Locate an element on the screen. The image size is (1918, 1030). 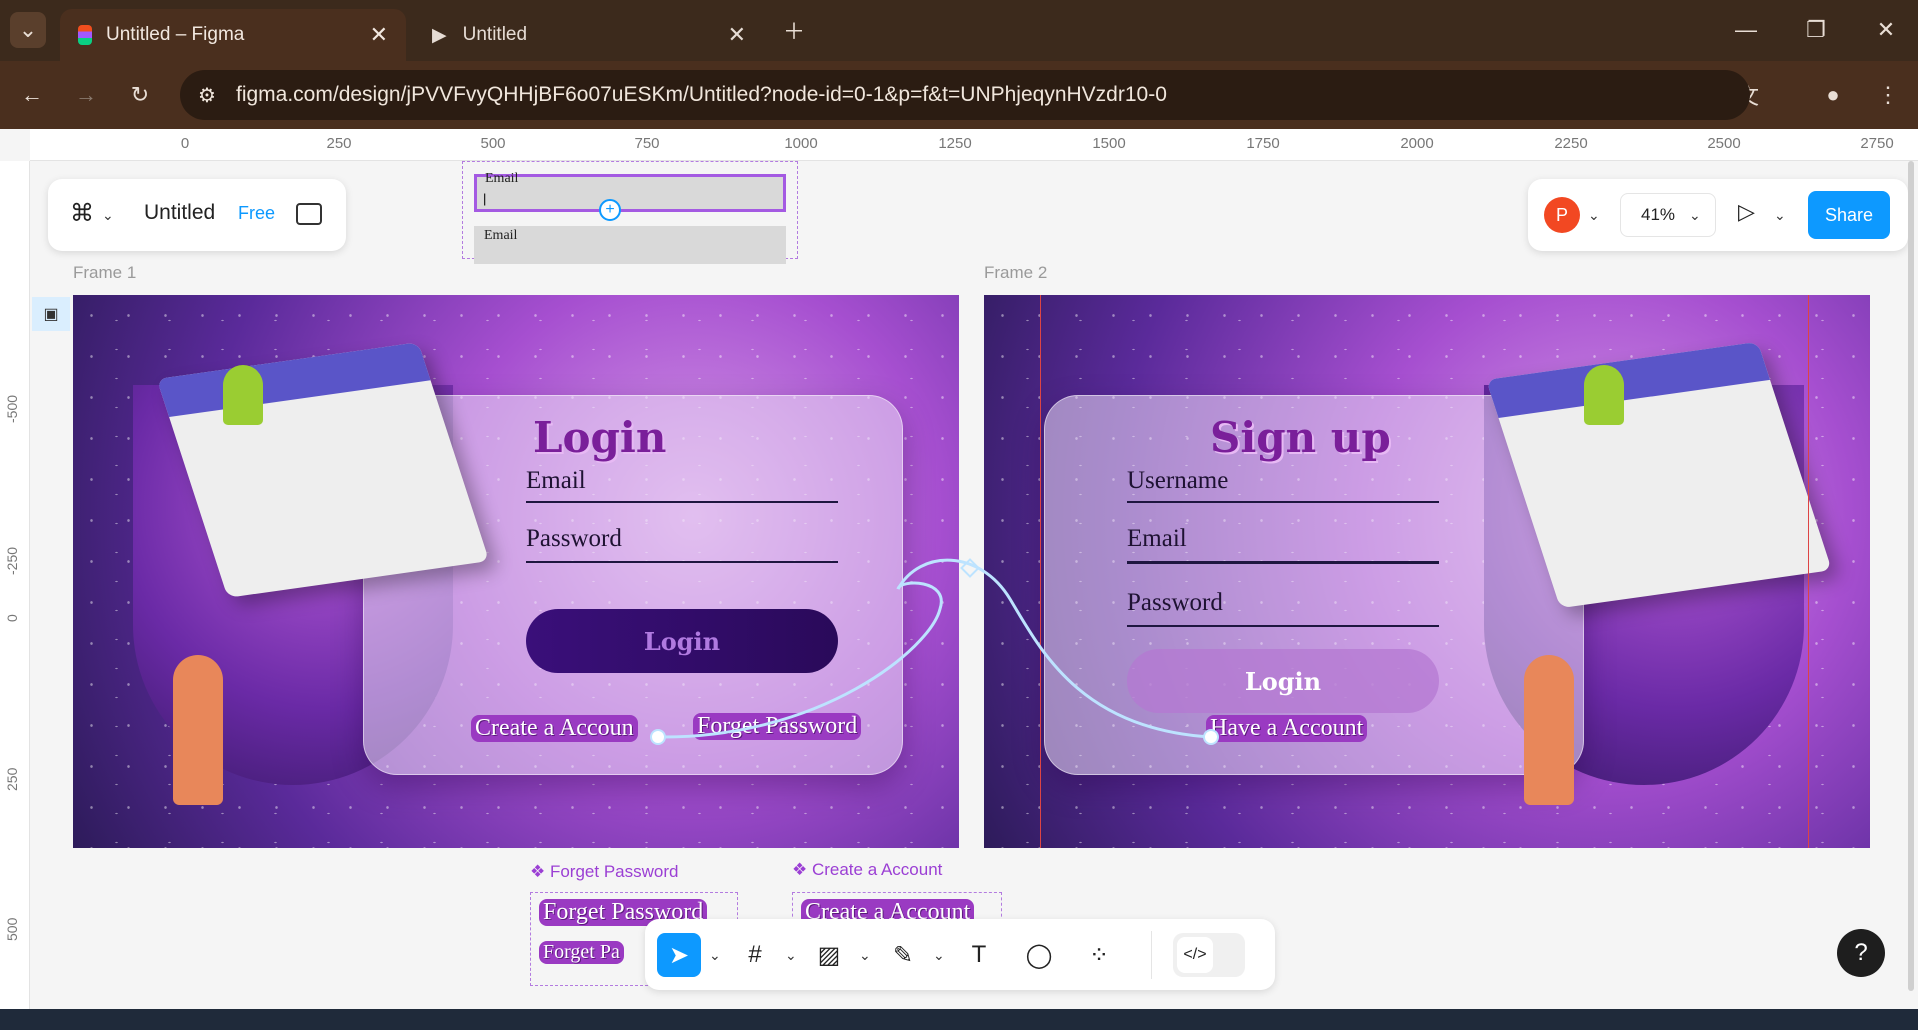
create-account-component: Create a Account is located at coordinates (897, 907).